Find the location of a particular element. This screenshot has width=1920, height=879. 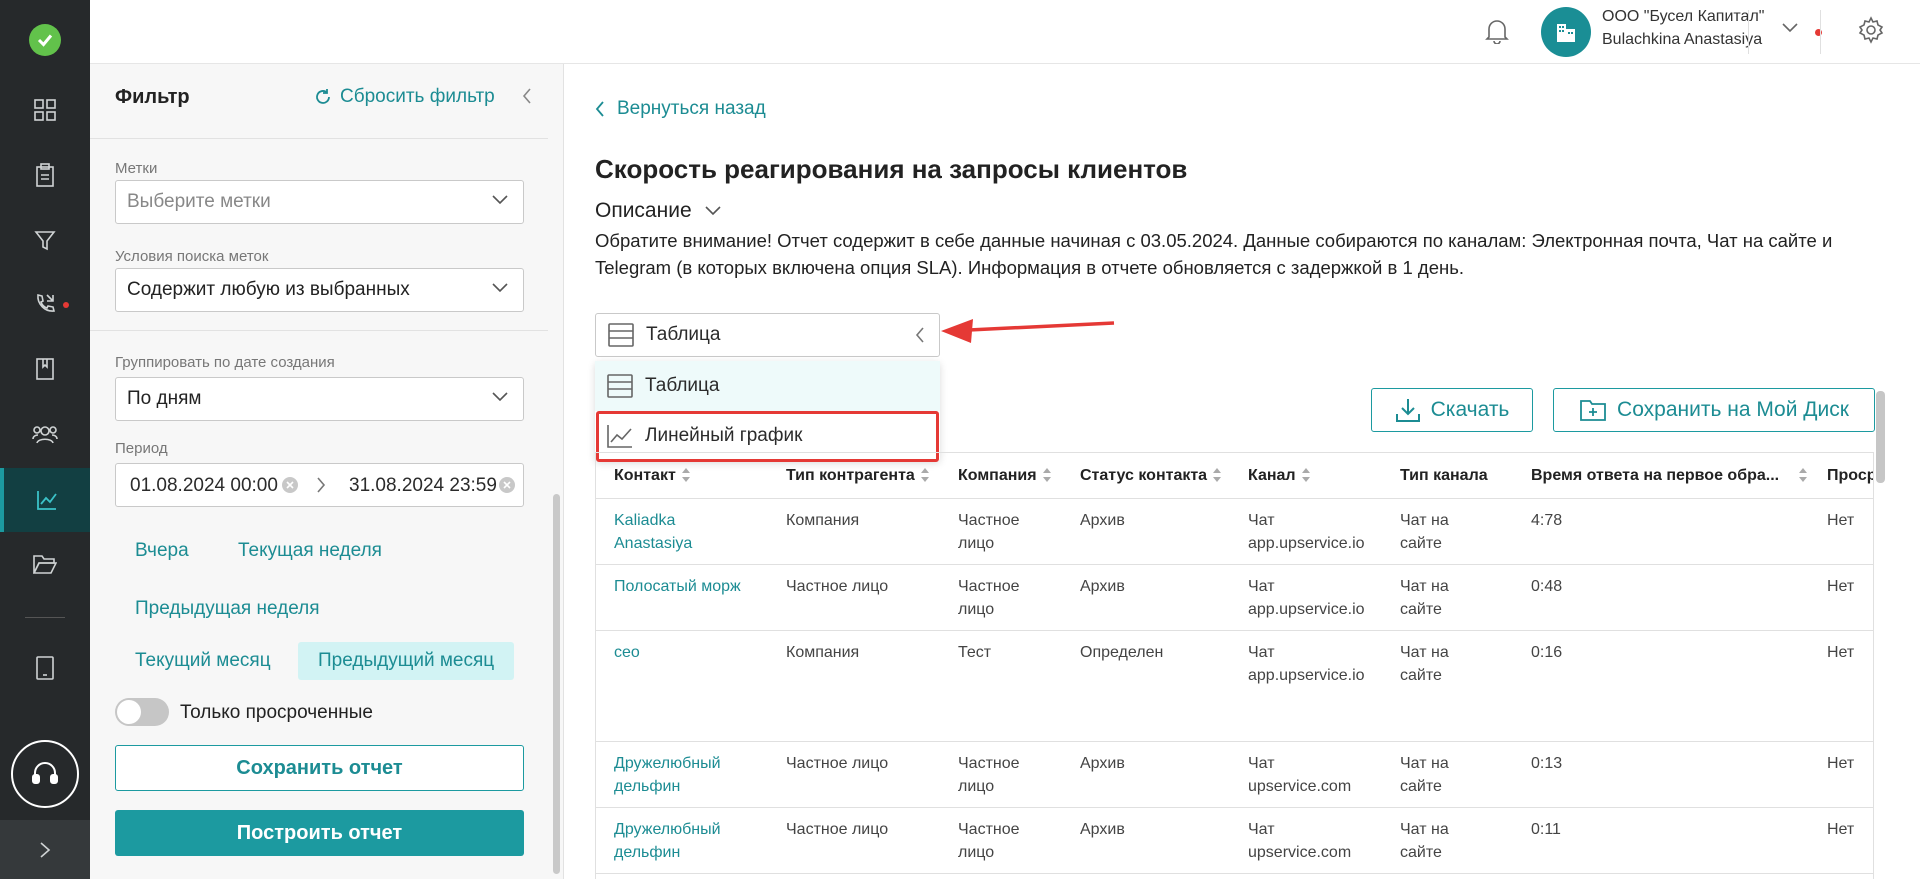

tablet-icon is located at coordinates (45, 668).